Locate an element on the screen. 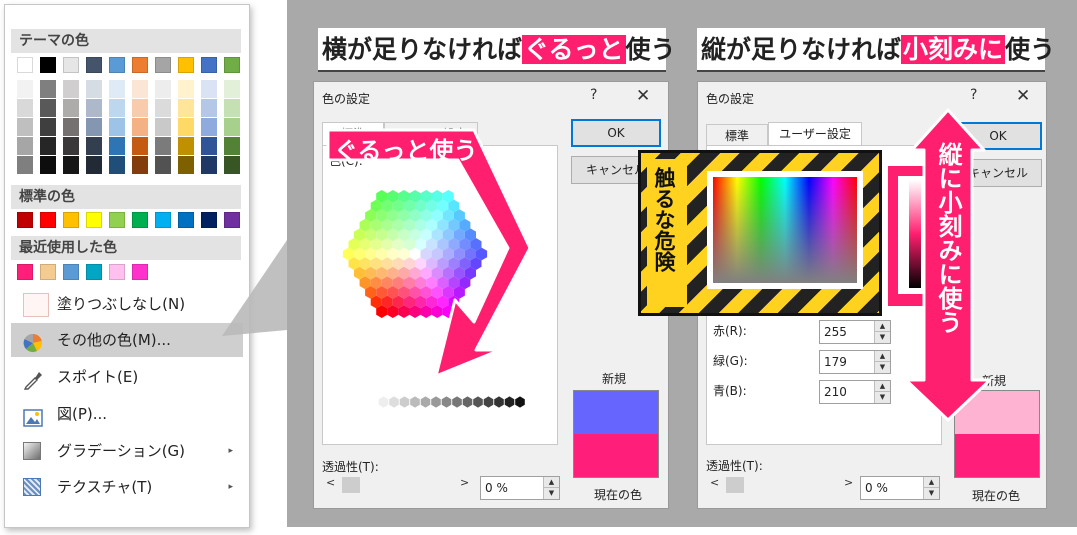  no-fill-item: 塗りつぶしなし(N) is located at coordinates (127, 304).